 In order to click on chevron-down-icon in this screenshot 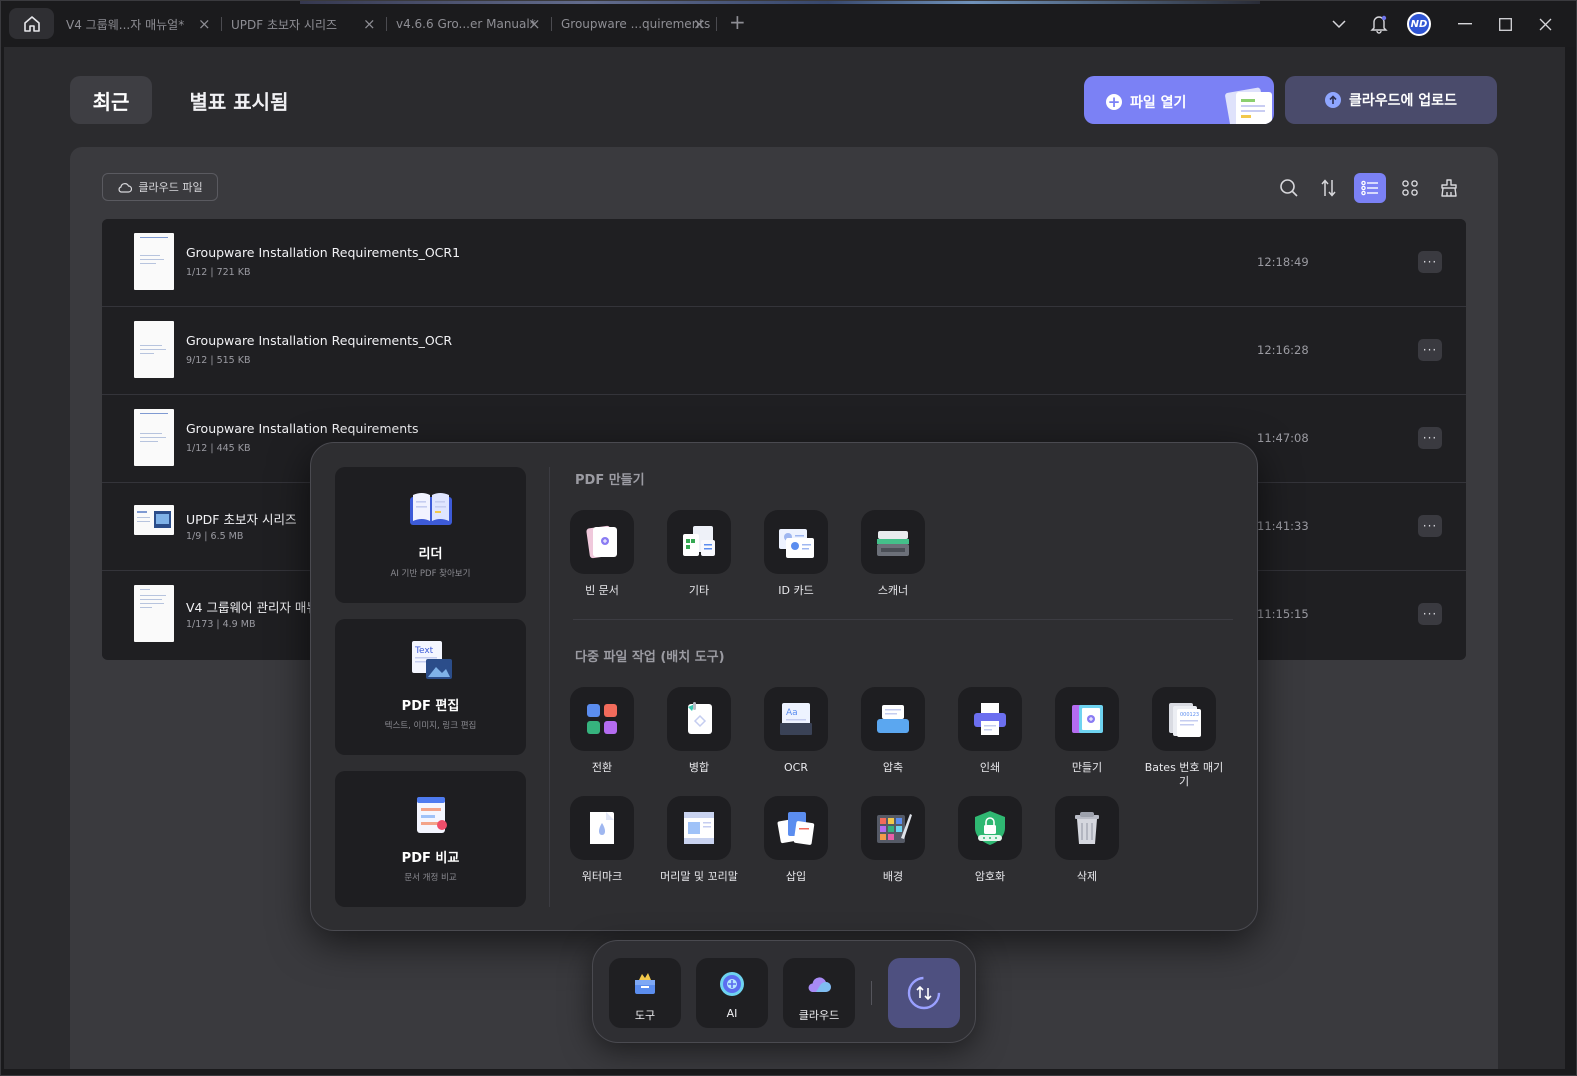, I will do `click(1339, 24)`.